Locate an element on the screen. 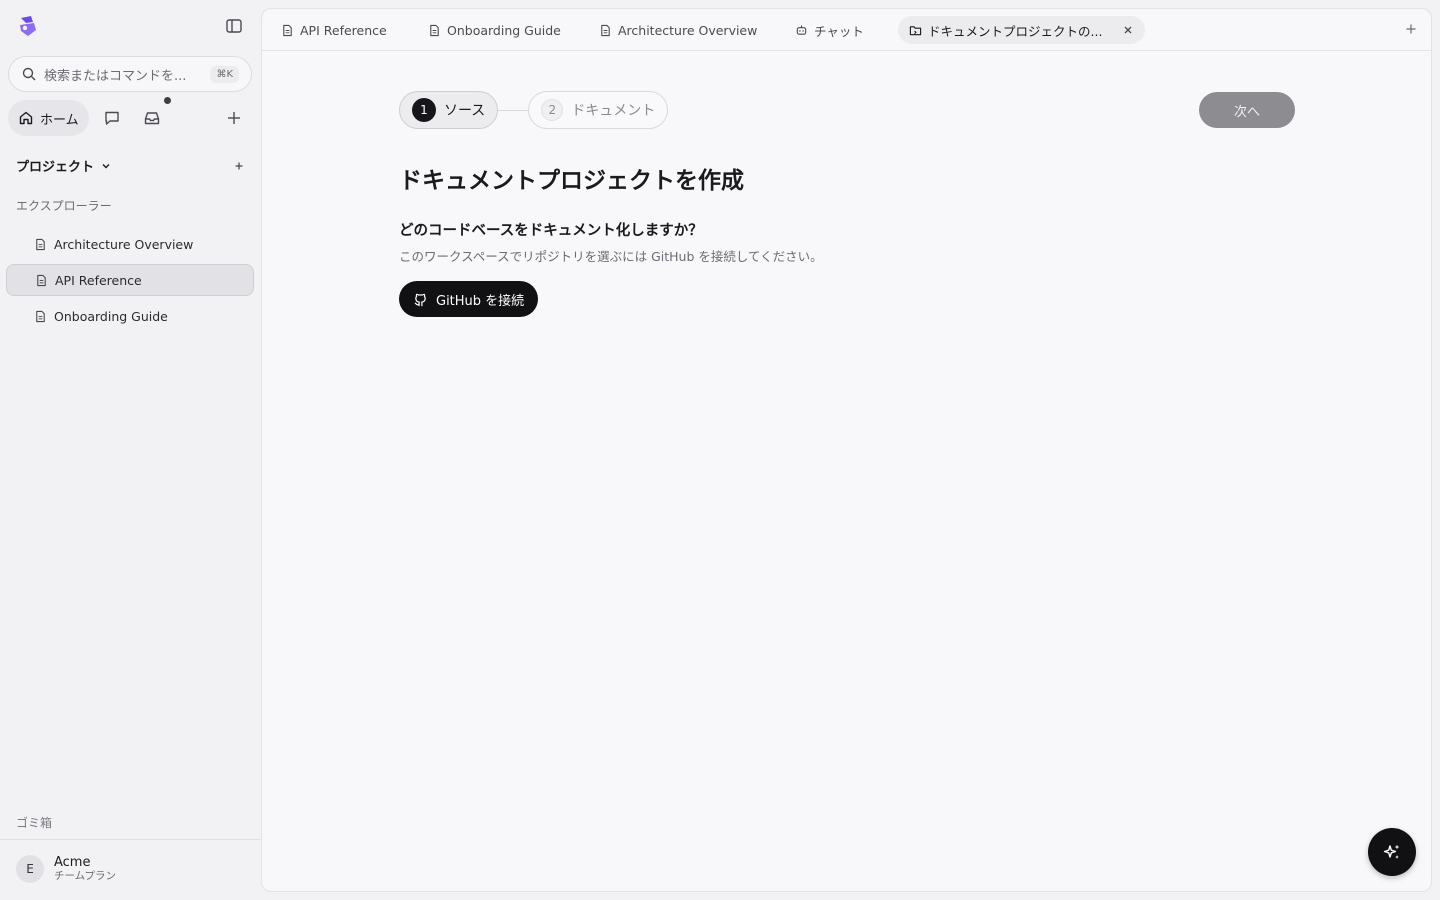  github-icon is located at coordinates (420, 299).